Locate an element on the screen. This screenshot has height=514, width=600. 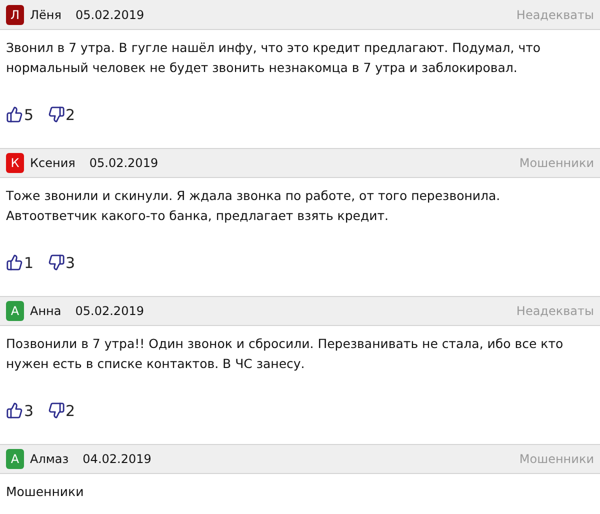
comment-date: 04.02.2019 is located at coordinates (117, 459).